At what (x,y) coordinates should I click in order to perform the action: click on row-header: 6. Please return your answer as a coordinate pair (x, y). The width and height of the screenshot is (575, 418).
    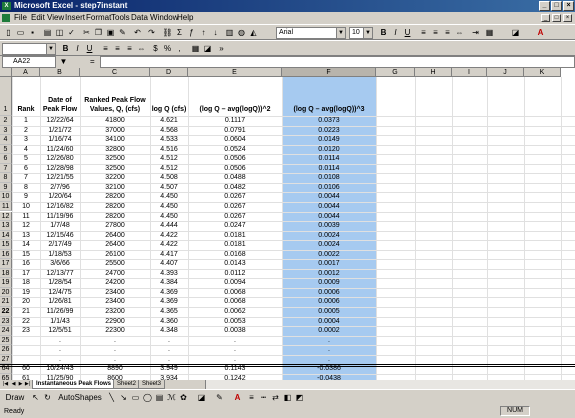
    Looking at the image, I should click on (6, 159).